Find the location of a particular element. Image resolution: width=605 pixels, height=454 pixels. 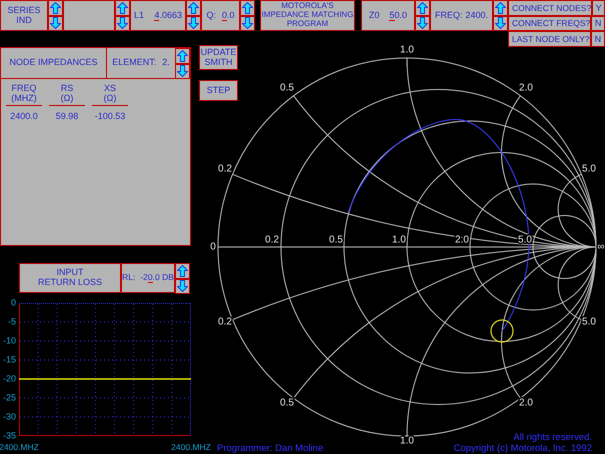

program-title: MOTOROLA'S IMPEDANCE MATCHING PROGRAM is located at coordinates (307, 15).